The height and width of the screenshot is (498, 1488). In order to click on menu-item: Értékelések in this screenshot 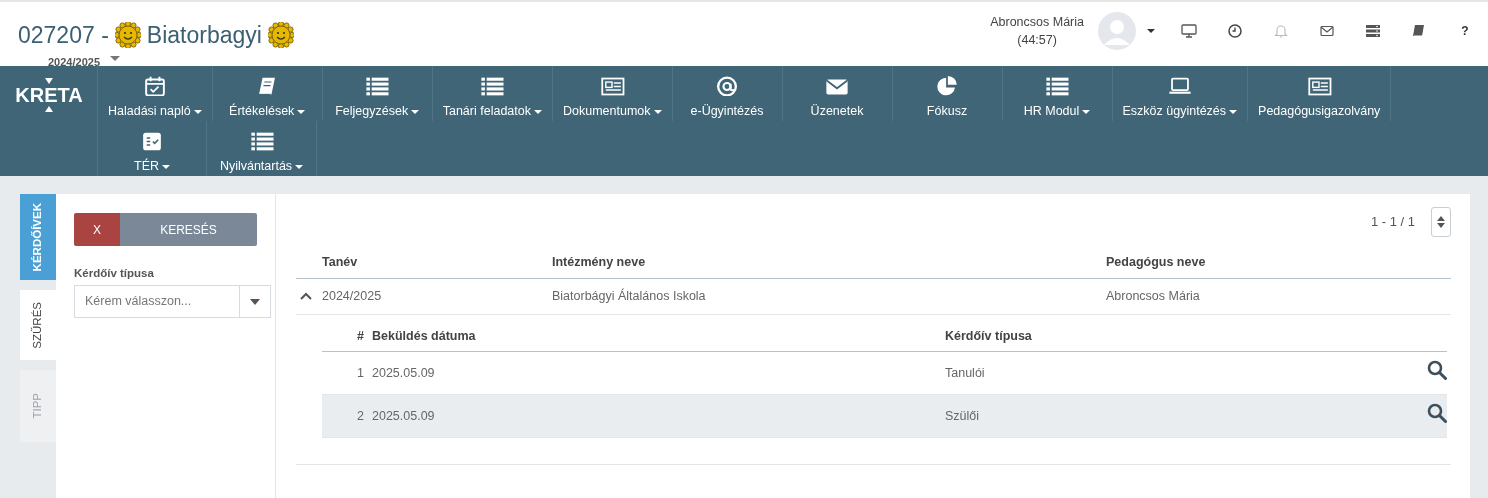, I will do `click(267, 93)`.